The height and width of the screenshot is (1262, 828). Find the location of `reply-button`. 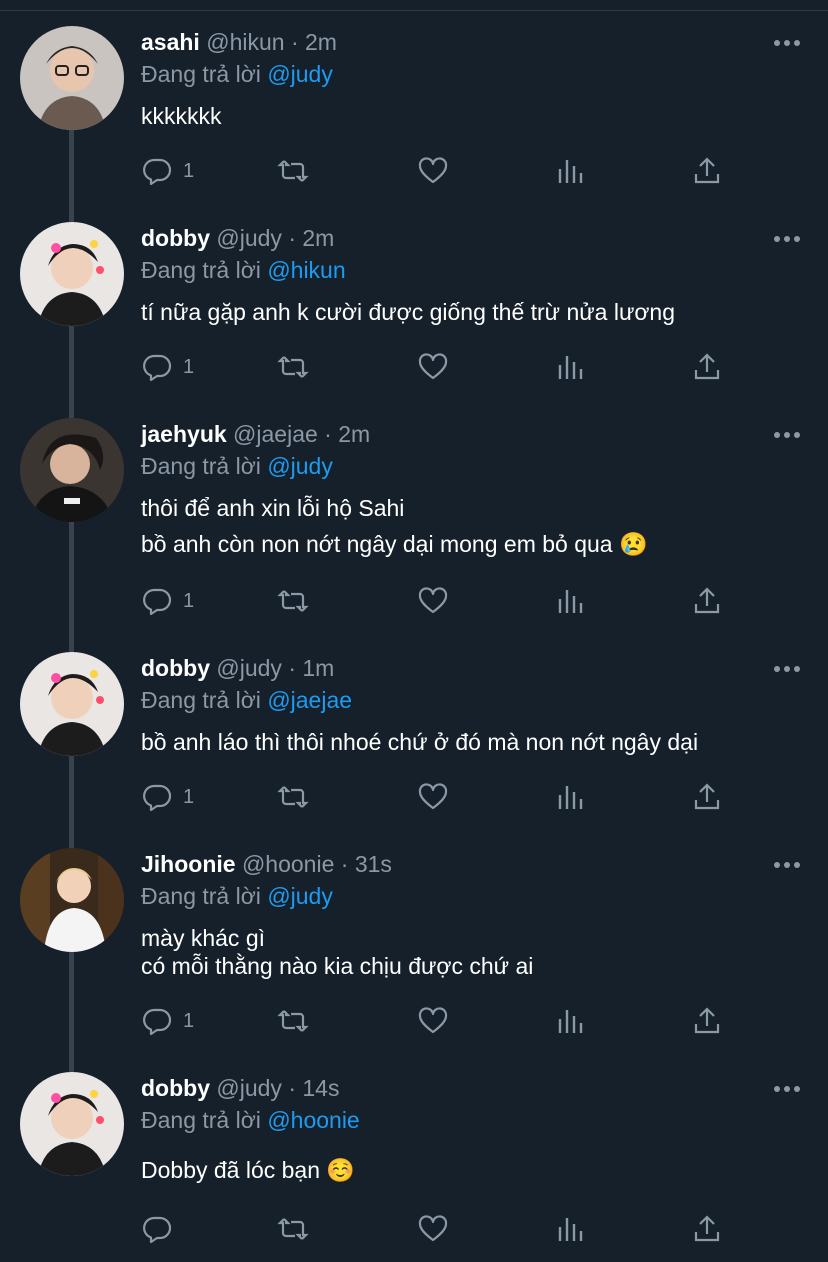

reply-button is located at coordinates (162, 1229).